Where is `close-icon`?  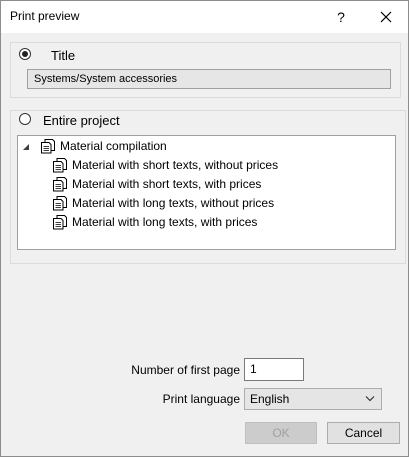
close-icon is located at coordinates (386, 17).